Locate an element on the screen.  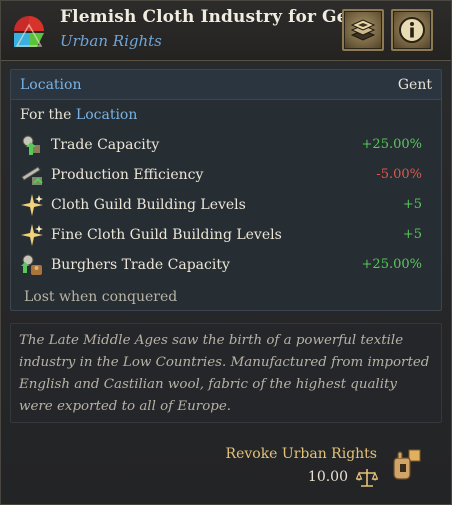
scales-icon is located at coordinates (367, 478).